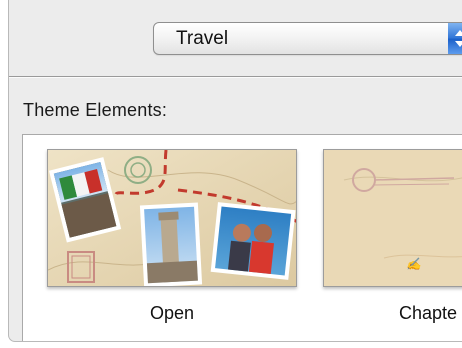  What do you see at coordinates (172, 313) in the screenshot?
I see `open-caption: Open` at bounding box center [172, 313].